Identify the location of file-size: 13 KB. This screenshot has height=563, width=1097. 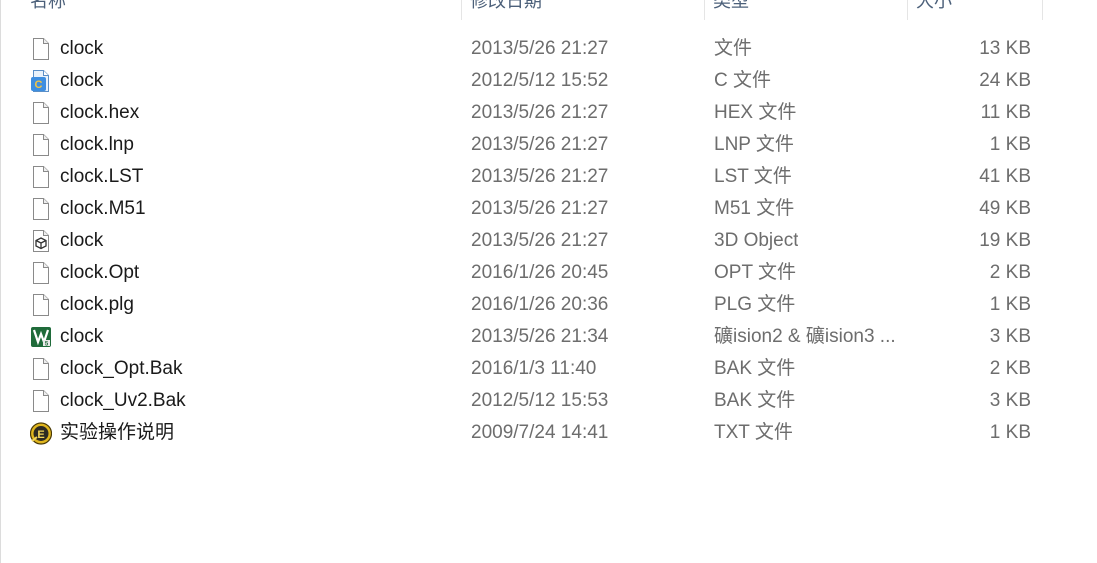
(1005, 48).